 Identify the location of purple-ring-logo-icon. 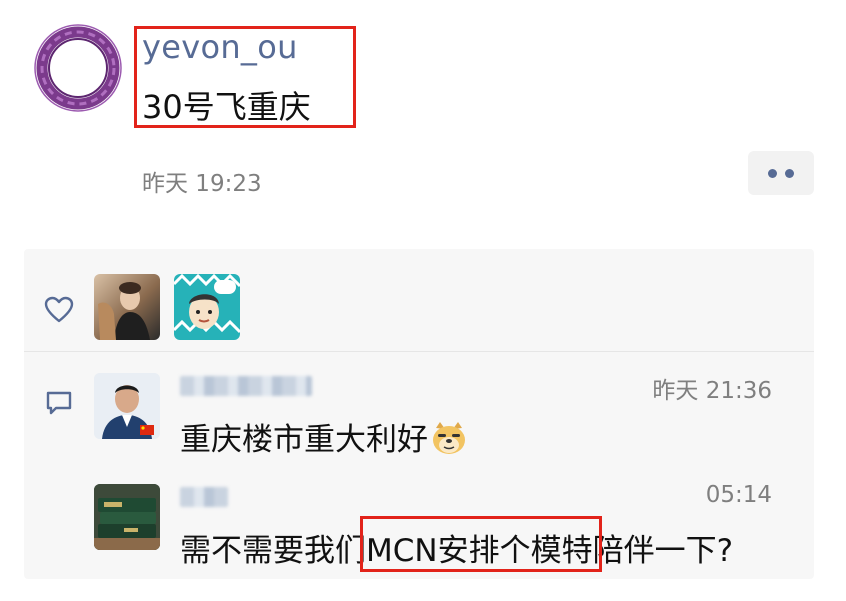
(78, 68).